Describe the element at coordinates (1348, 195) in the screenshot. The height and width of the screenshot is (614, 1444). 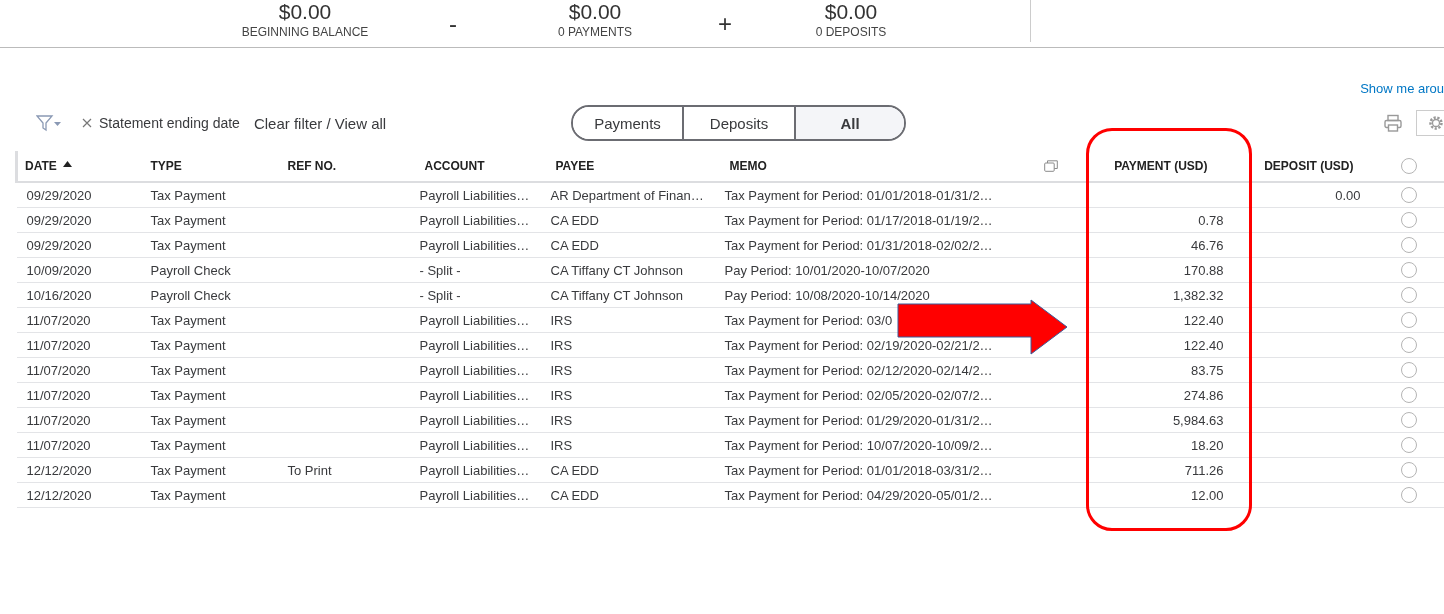
I see `table-cell: 0.00` at that location.